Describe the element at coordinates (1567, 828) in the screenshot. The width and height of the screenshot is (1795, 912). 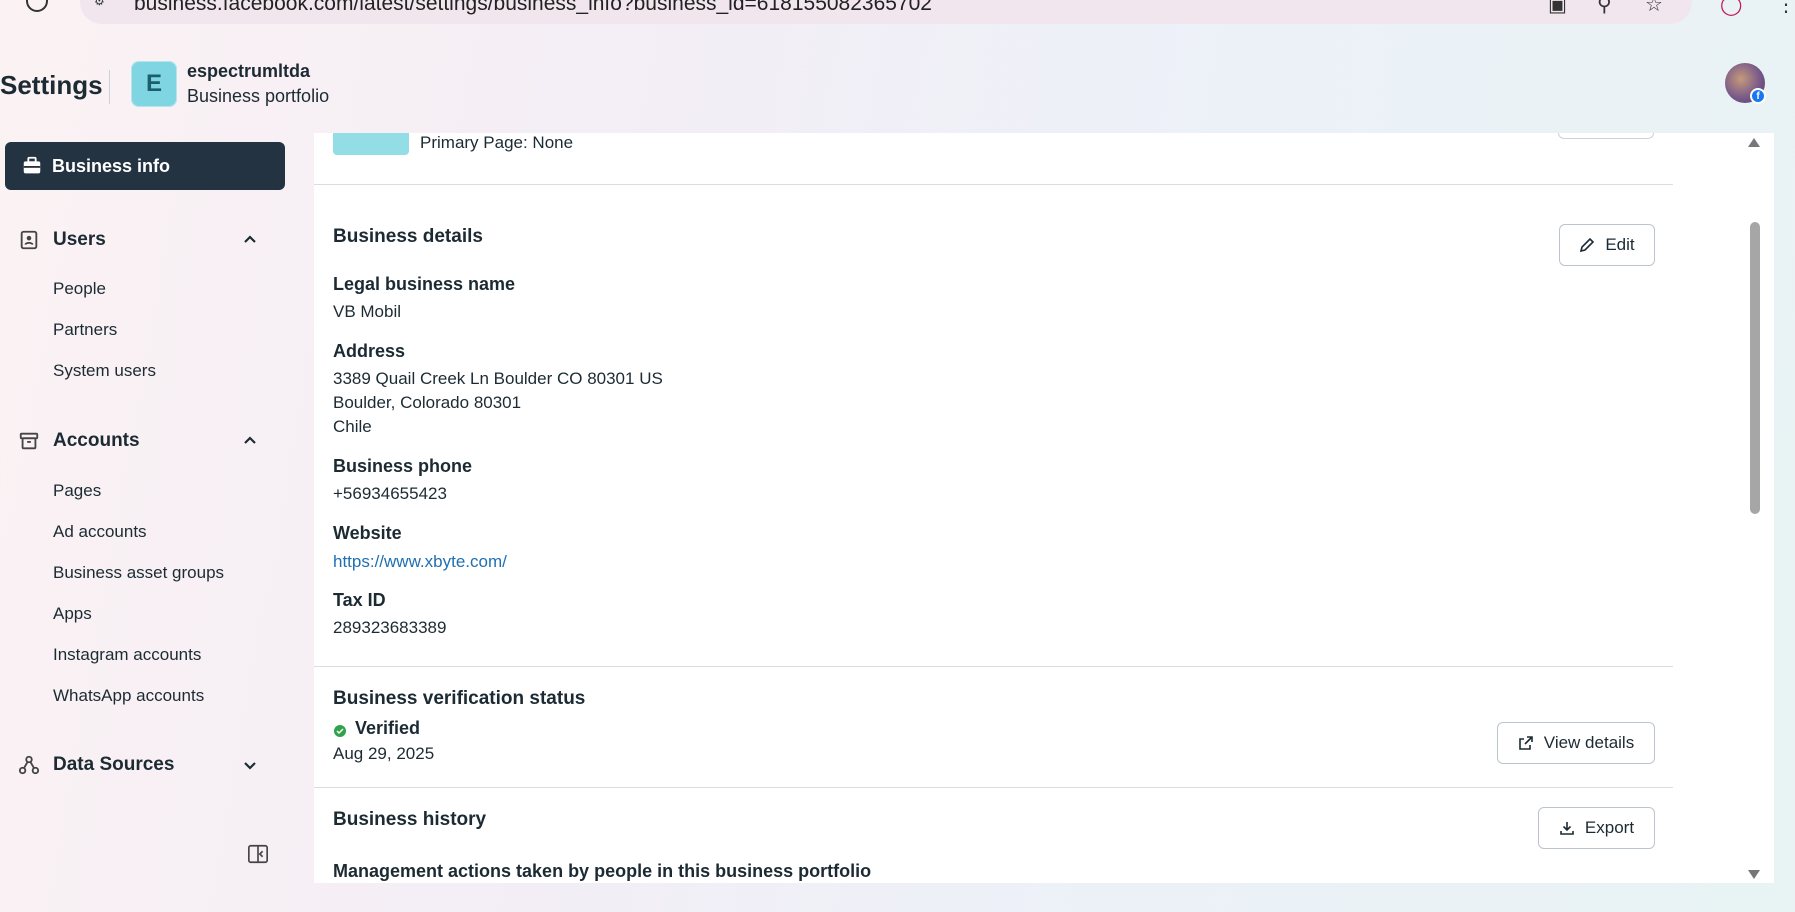
I see `download-icon` at that location.